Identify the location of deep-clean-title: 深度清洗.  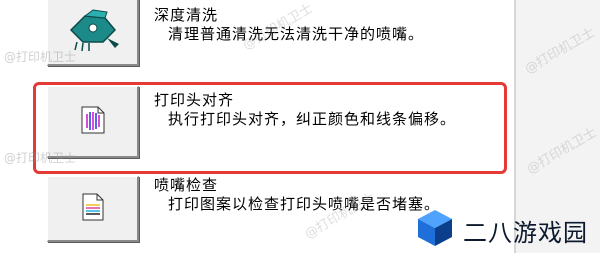
(186, 15).